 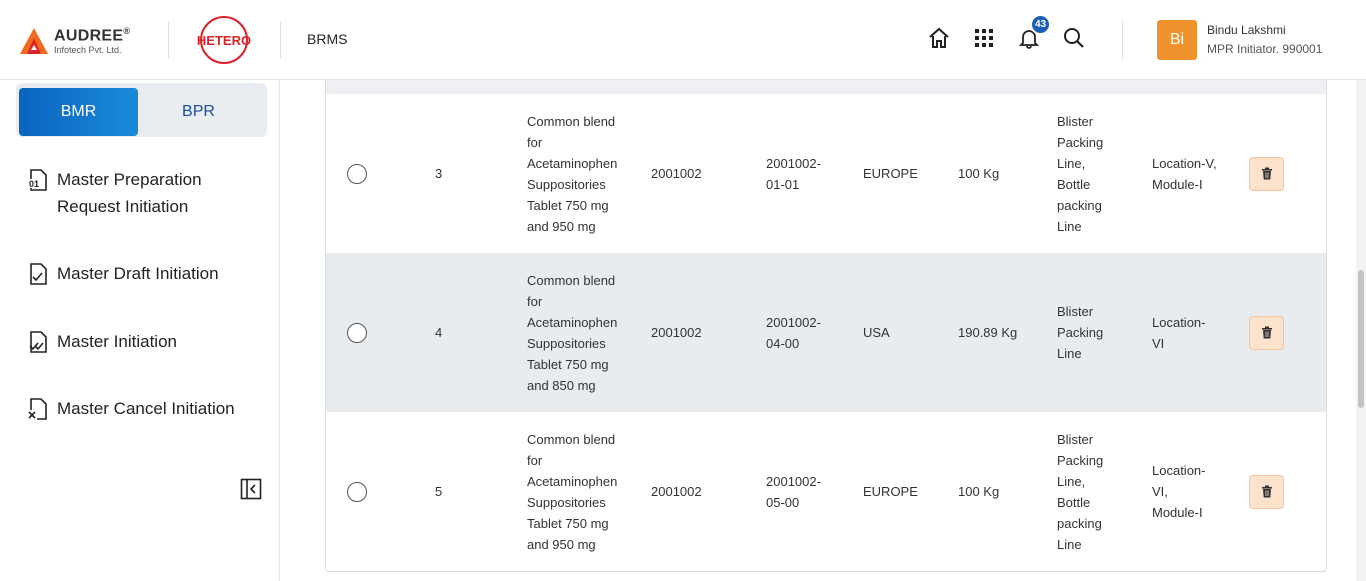 I want to click on audree-logo: AUDREE® Infotech Pvt. Ltd., so click(x=75, y=39).